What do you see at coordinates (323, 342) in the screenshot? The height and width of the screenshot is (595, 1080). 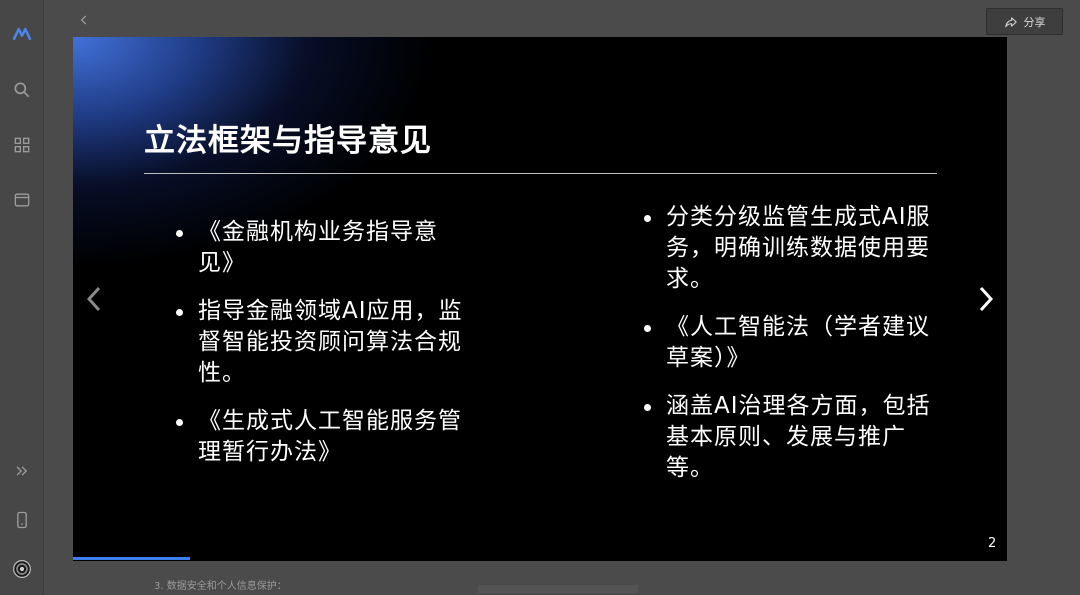 I see `bullet-item: 指导金融领域AI应用，监督智能投资顾问算法合规性。` at bounding box center [323, 342].